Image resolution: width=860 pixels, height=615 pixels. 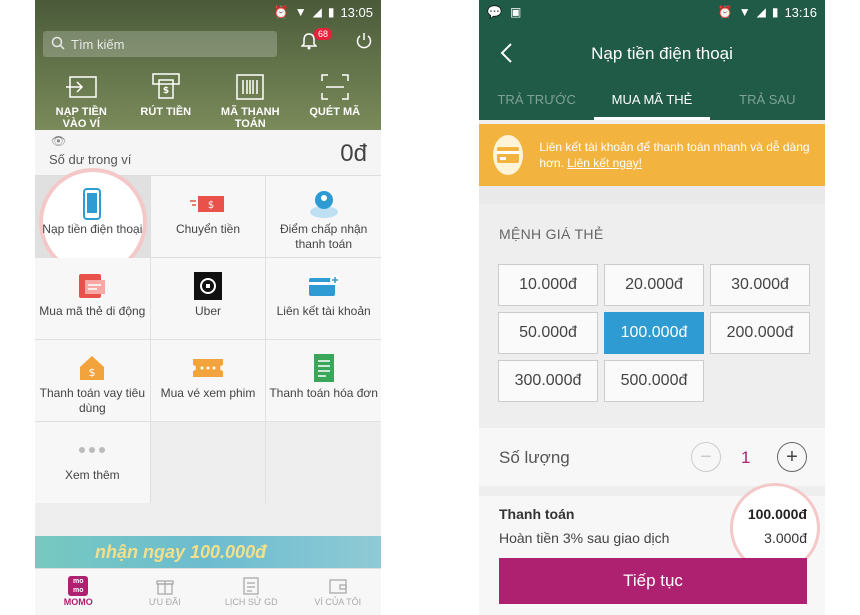 What do you see at coordinates (767, 100) in the screenshot?
I see `tab-postpaid: TRẢ SAU` at bounding box center [767, 100].